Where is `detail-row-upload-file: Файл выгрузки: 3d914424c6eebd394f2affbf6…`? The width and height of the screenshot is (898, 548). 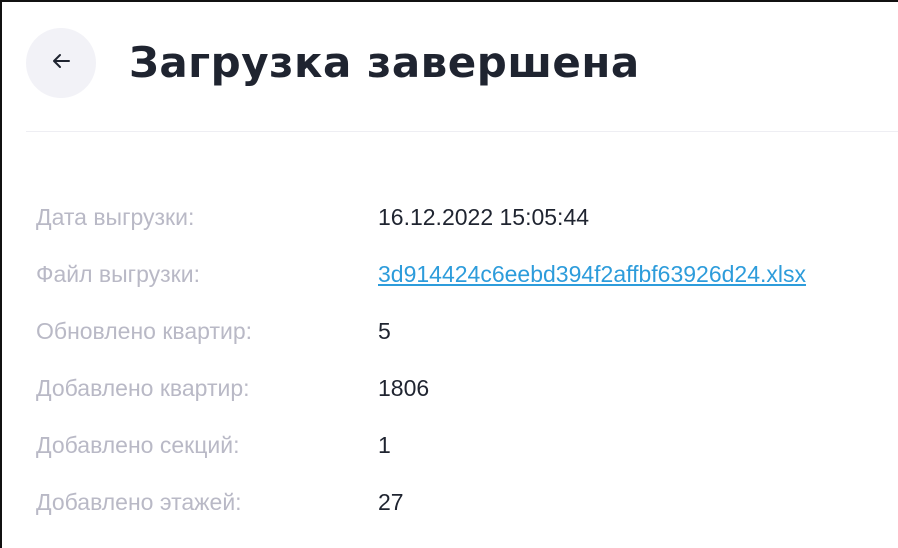 detail-row-upload-file: Файл выгрузки: 3d914424c6eebd394f2affbf6… is located at coordinates (467, 287).